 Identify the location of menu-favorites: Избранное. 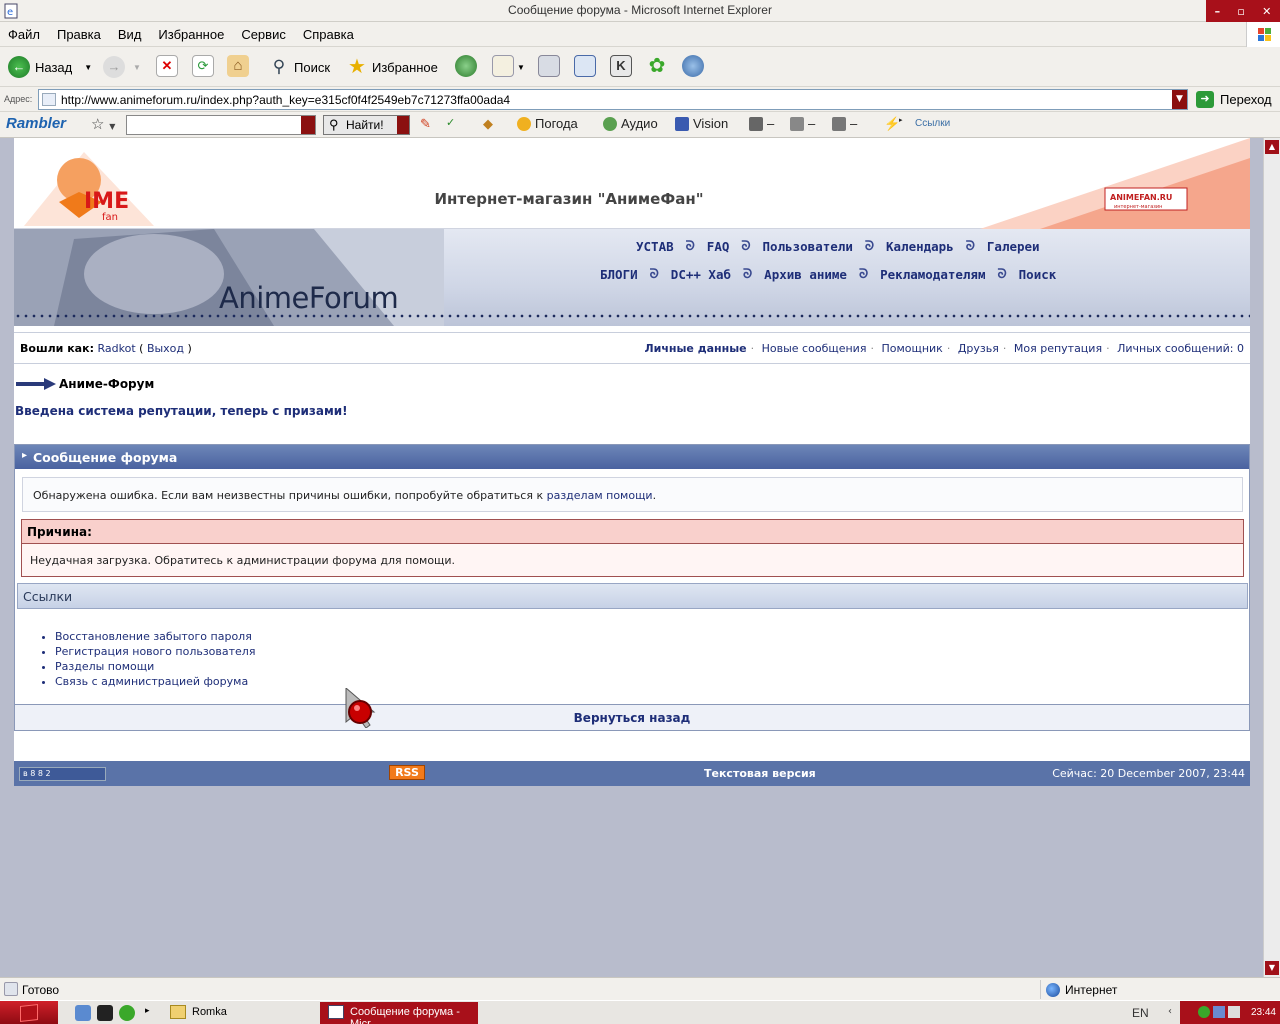
(191, 34).